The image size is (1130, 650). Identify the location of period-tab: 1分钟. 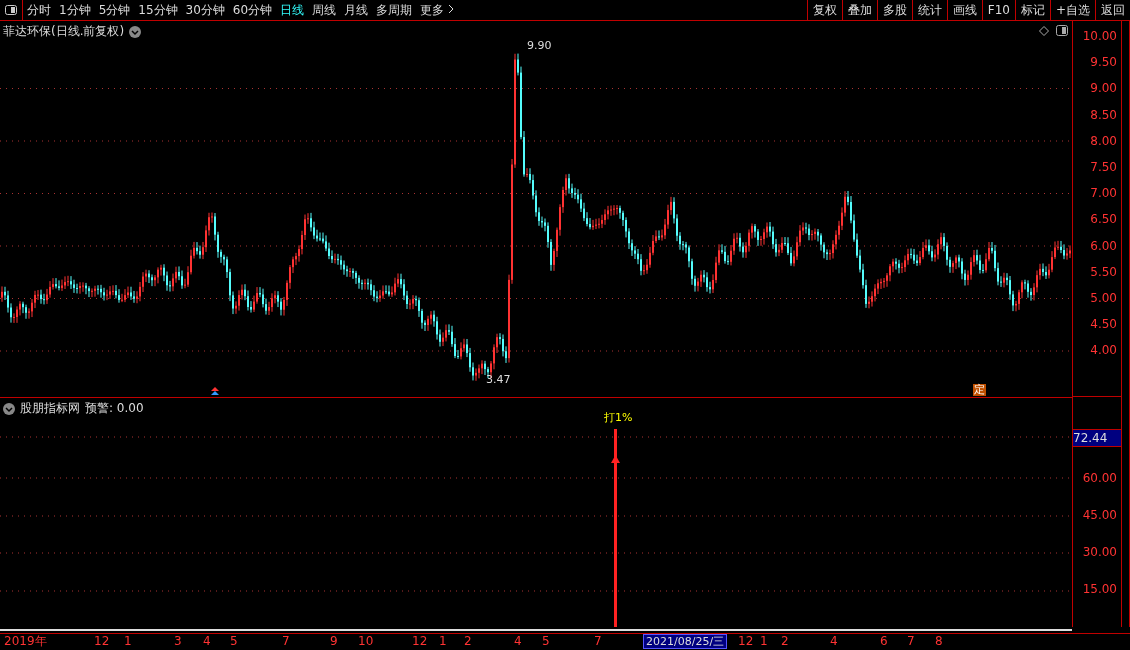
(75, 10).